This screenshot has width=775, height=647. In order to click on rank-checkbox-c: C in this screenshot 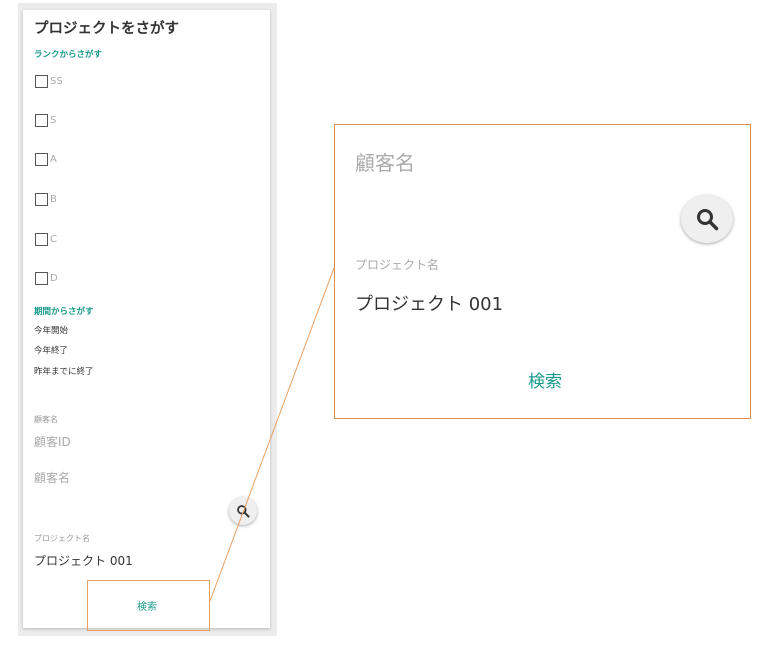, I will do `click(46, 239)`.